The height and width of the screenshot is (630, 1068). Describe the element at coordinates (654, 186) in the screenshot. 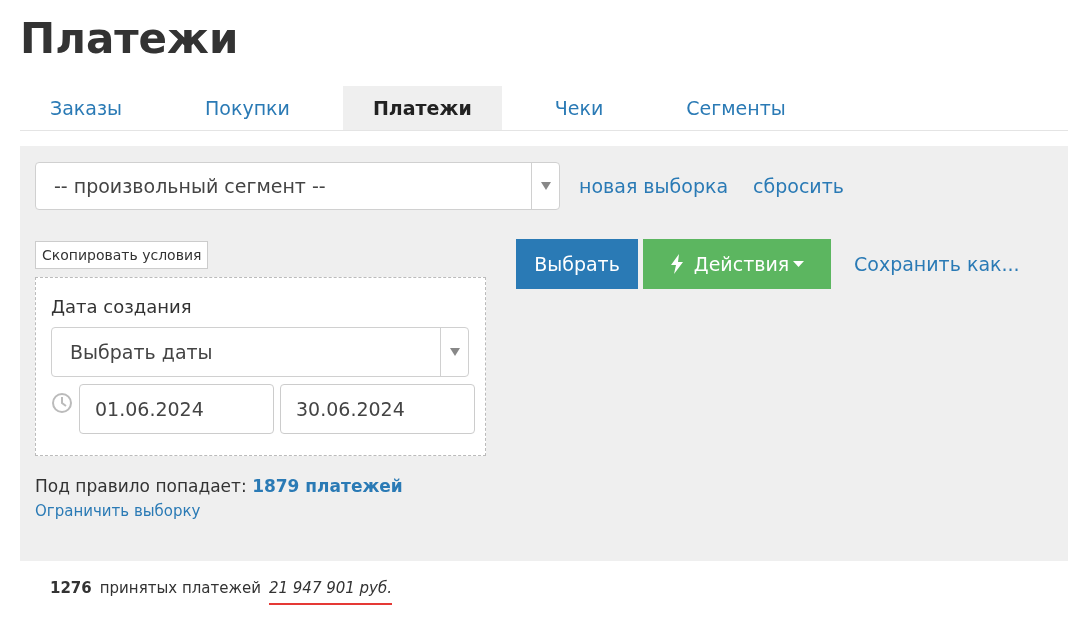

I see `link: новая выборка` at that location.